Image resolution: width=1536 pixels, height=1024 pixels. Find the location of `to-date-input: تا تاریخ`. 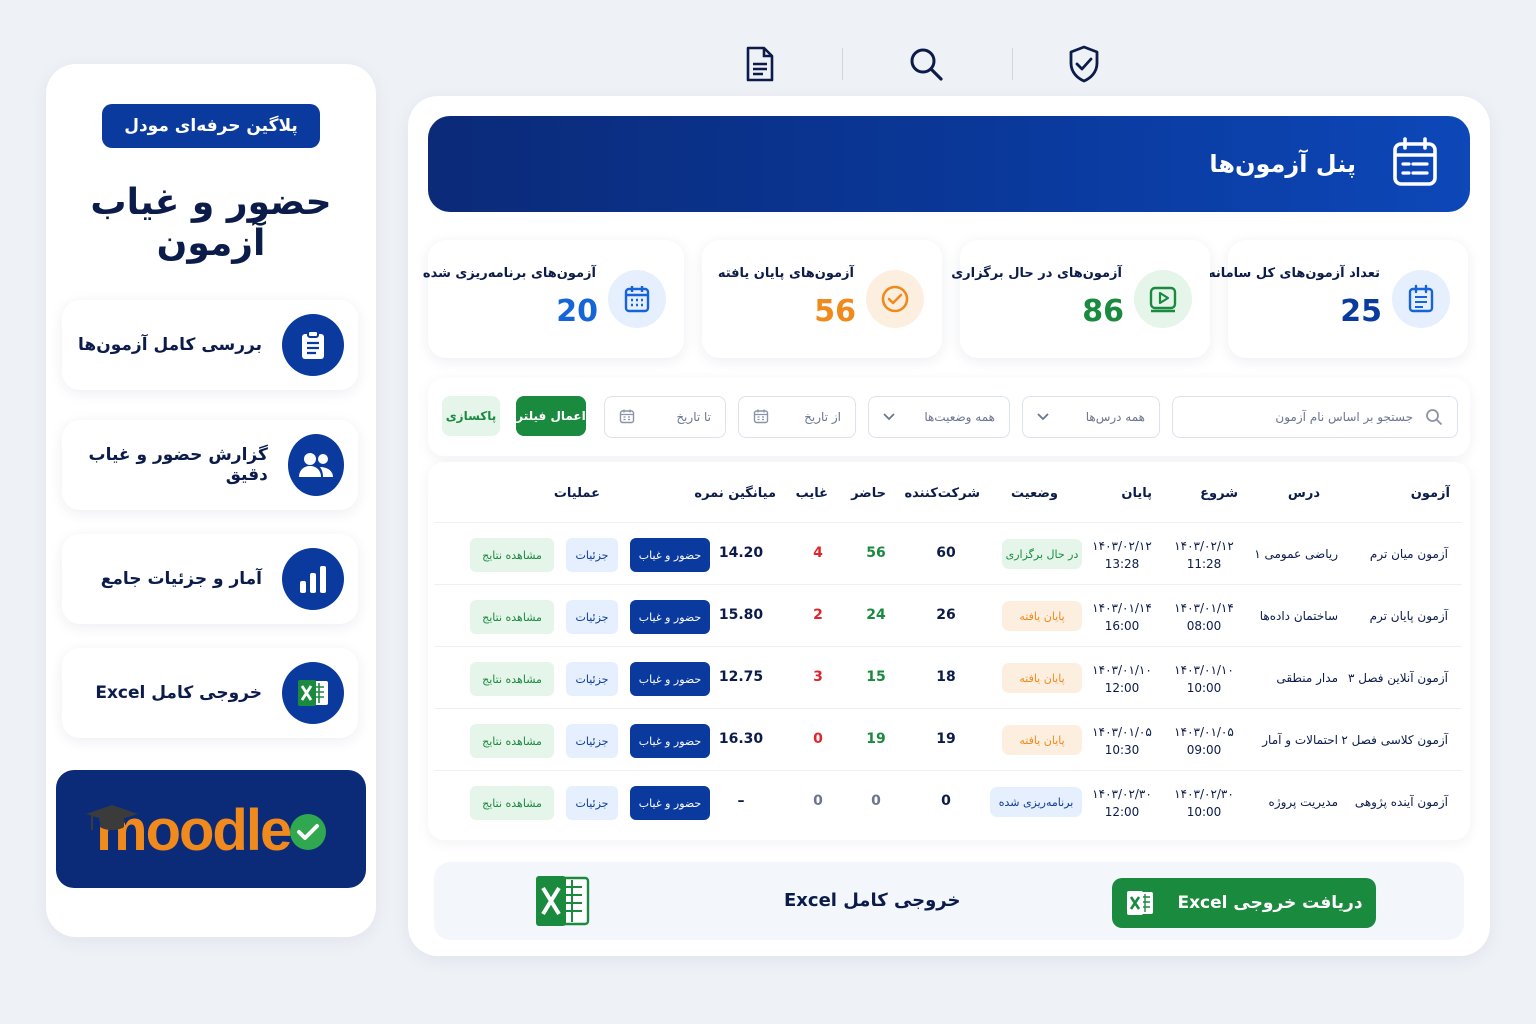

to-date-input: تا تاریخ is located at coordinates (665, 417).